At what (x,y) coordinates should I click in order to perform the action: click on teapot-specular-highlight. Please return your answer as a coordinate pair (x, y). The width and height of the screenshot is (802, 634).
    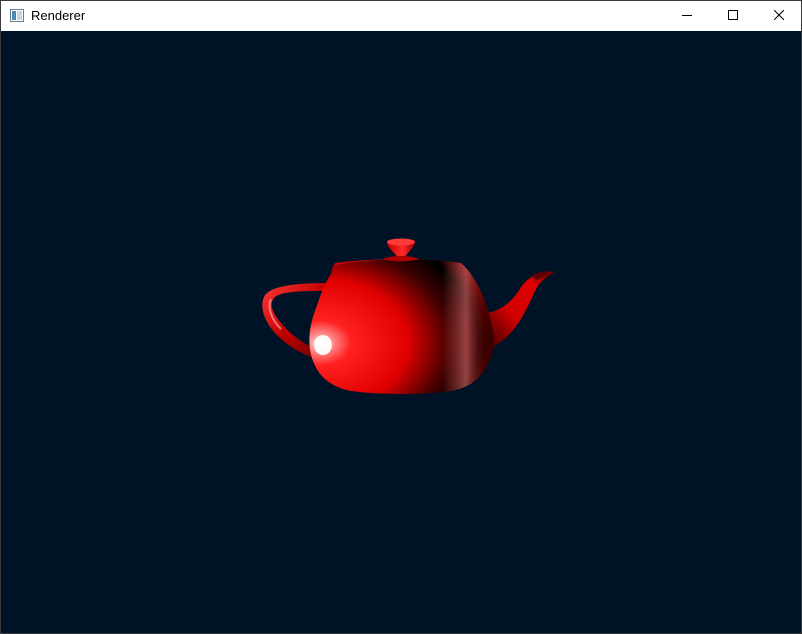
    Looking at the image, I should click on (323, 345).